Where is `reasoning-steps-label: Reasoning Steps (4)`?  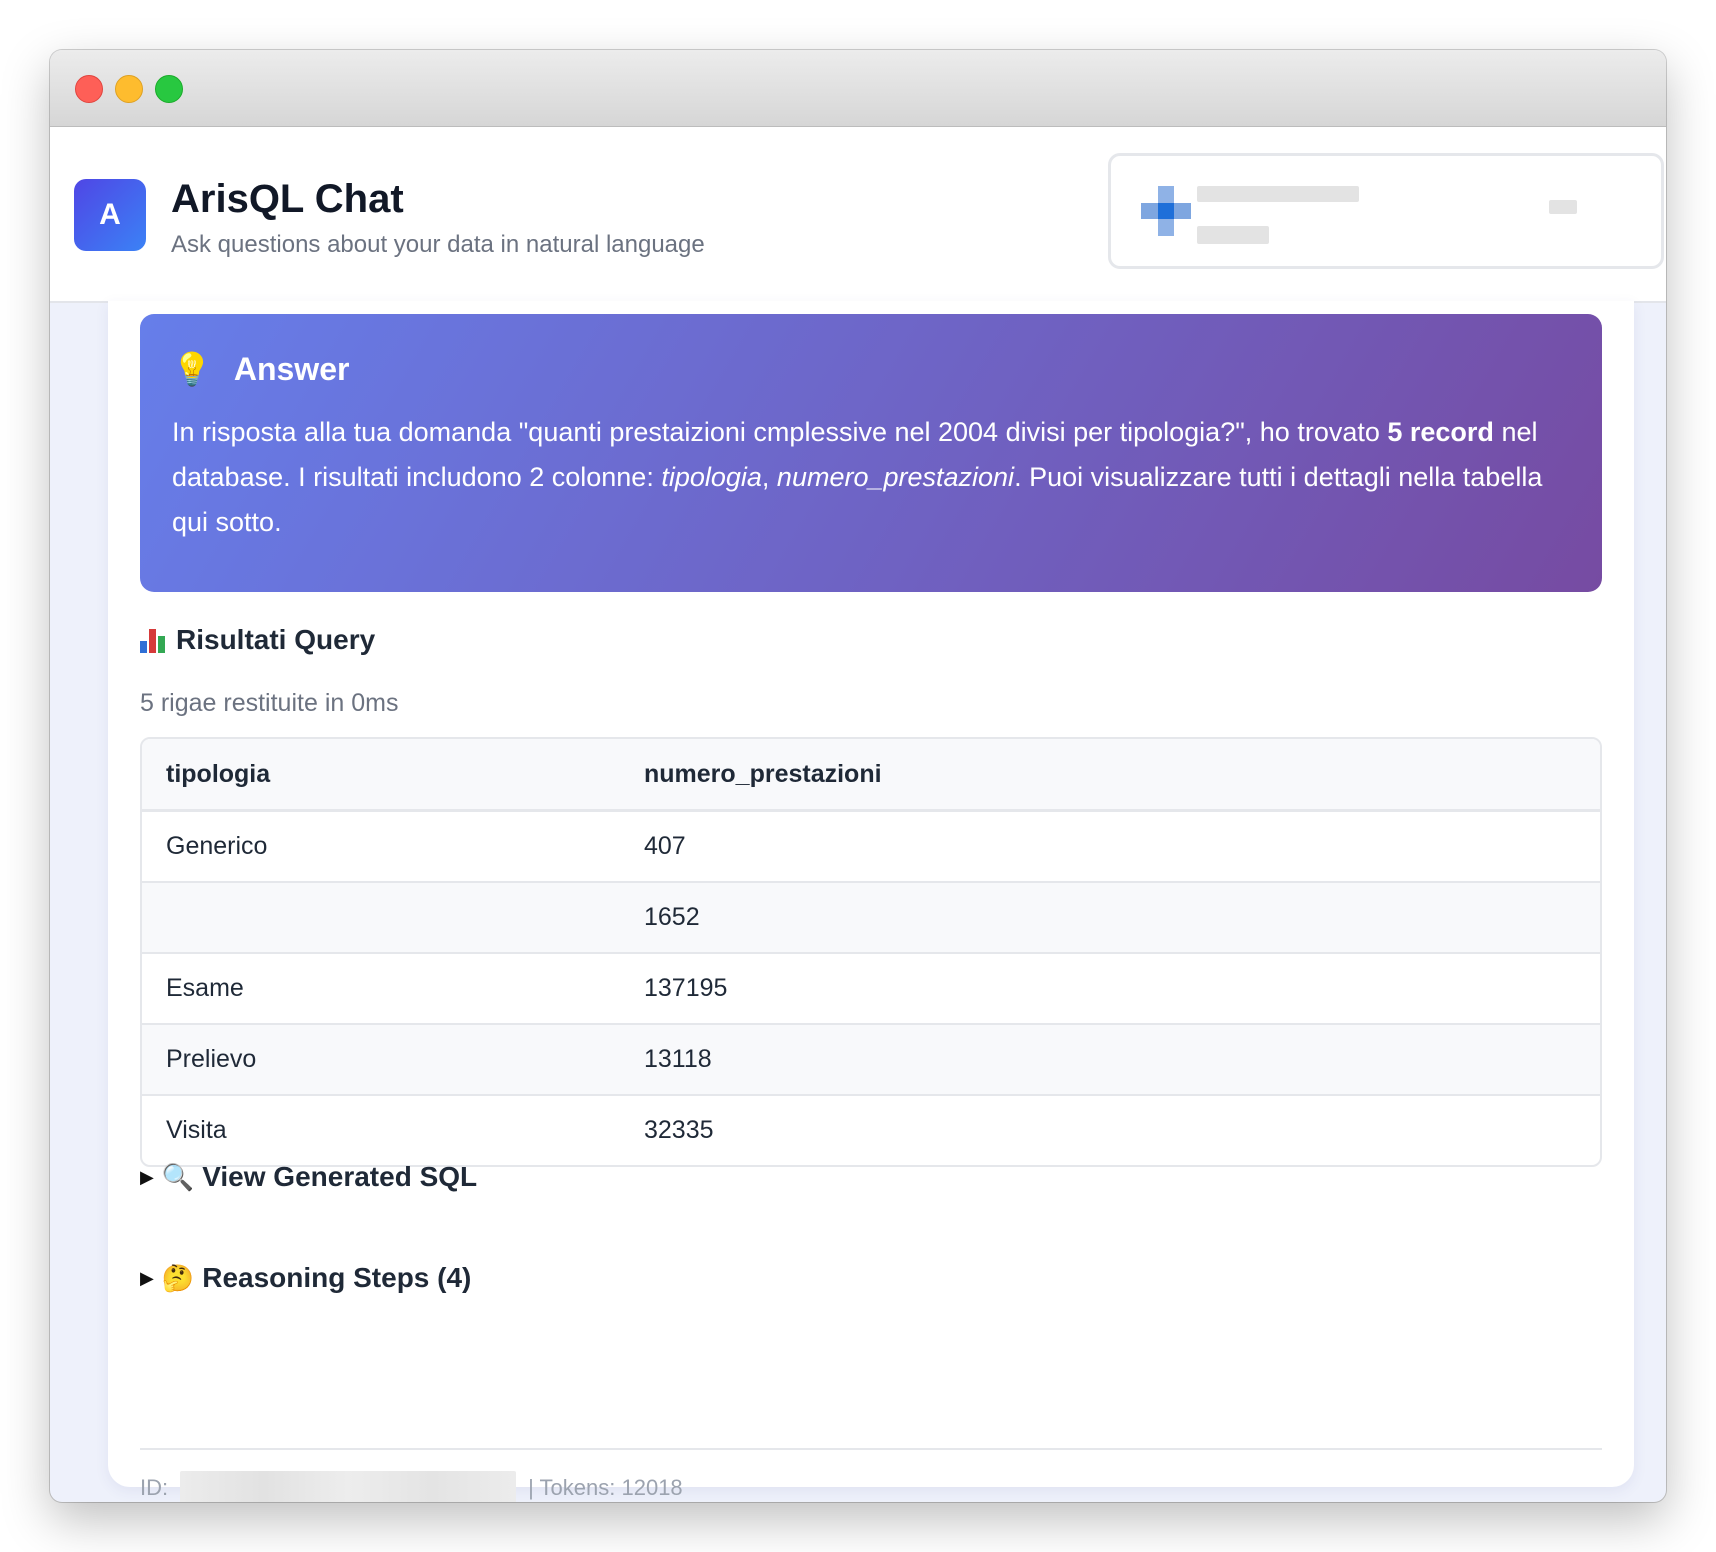
reasoning-steps-label: Reasoning Steps (4) is located at coordinates (337, 1277).